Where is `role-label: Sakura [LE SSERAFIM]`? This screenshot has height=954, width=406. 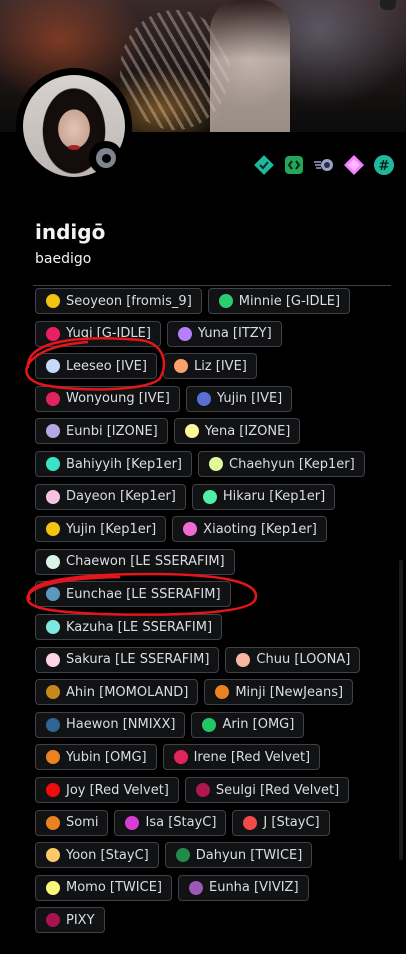
role-label: Sakura [LE SSERAFIM] is located at coordinates (138, 660).